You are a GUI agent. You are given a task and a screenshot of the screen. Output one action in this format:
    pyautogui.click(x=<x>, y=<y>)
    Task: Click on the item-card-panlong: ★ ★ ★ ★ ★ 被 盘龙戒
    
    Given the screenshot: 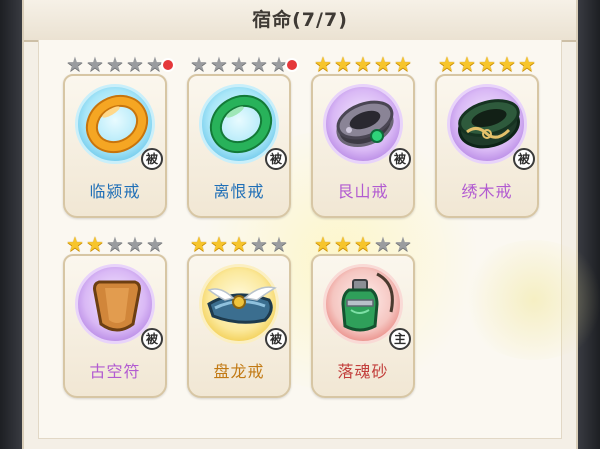 What is the action you would take?
    pyautogui.click(x=238, y=318)
    